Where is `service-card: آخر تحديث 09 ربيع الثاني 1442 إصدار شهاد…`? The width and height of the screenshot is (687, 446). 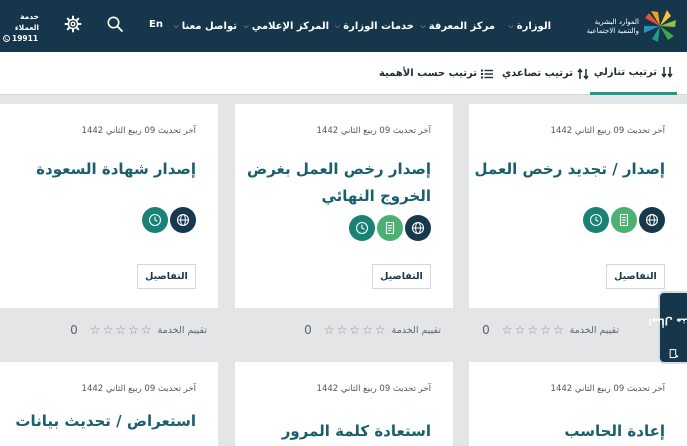 service-card: آخر تحديث 09 ربيع الثاني 1442 إصدار شهاد… is located at coordinates (109, 206).